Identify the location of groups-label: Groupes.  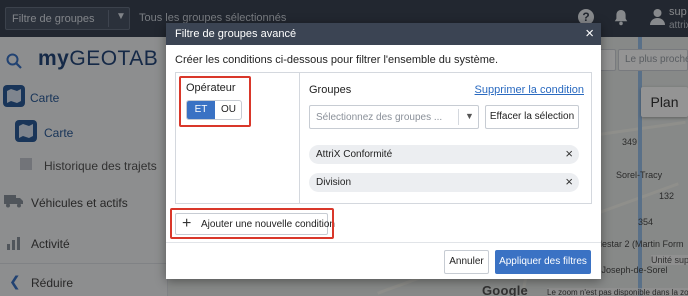
(330, 90).